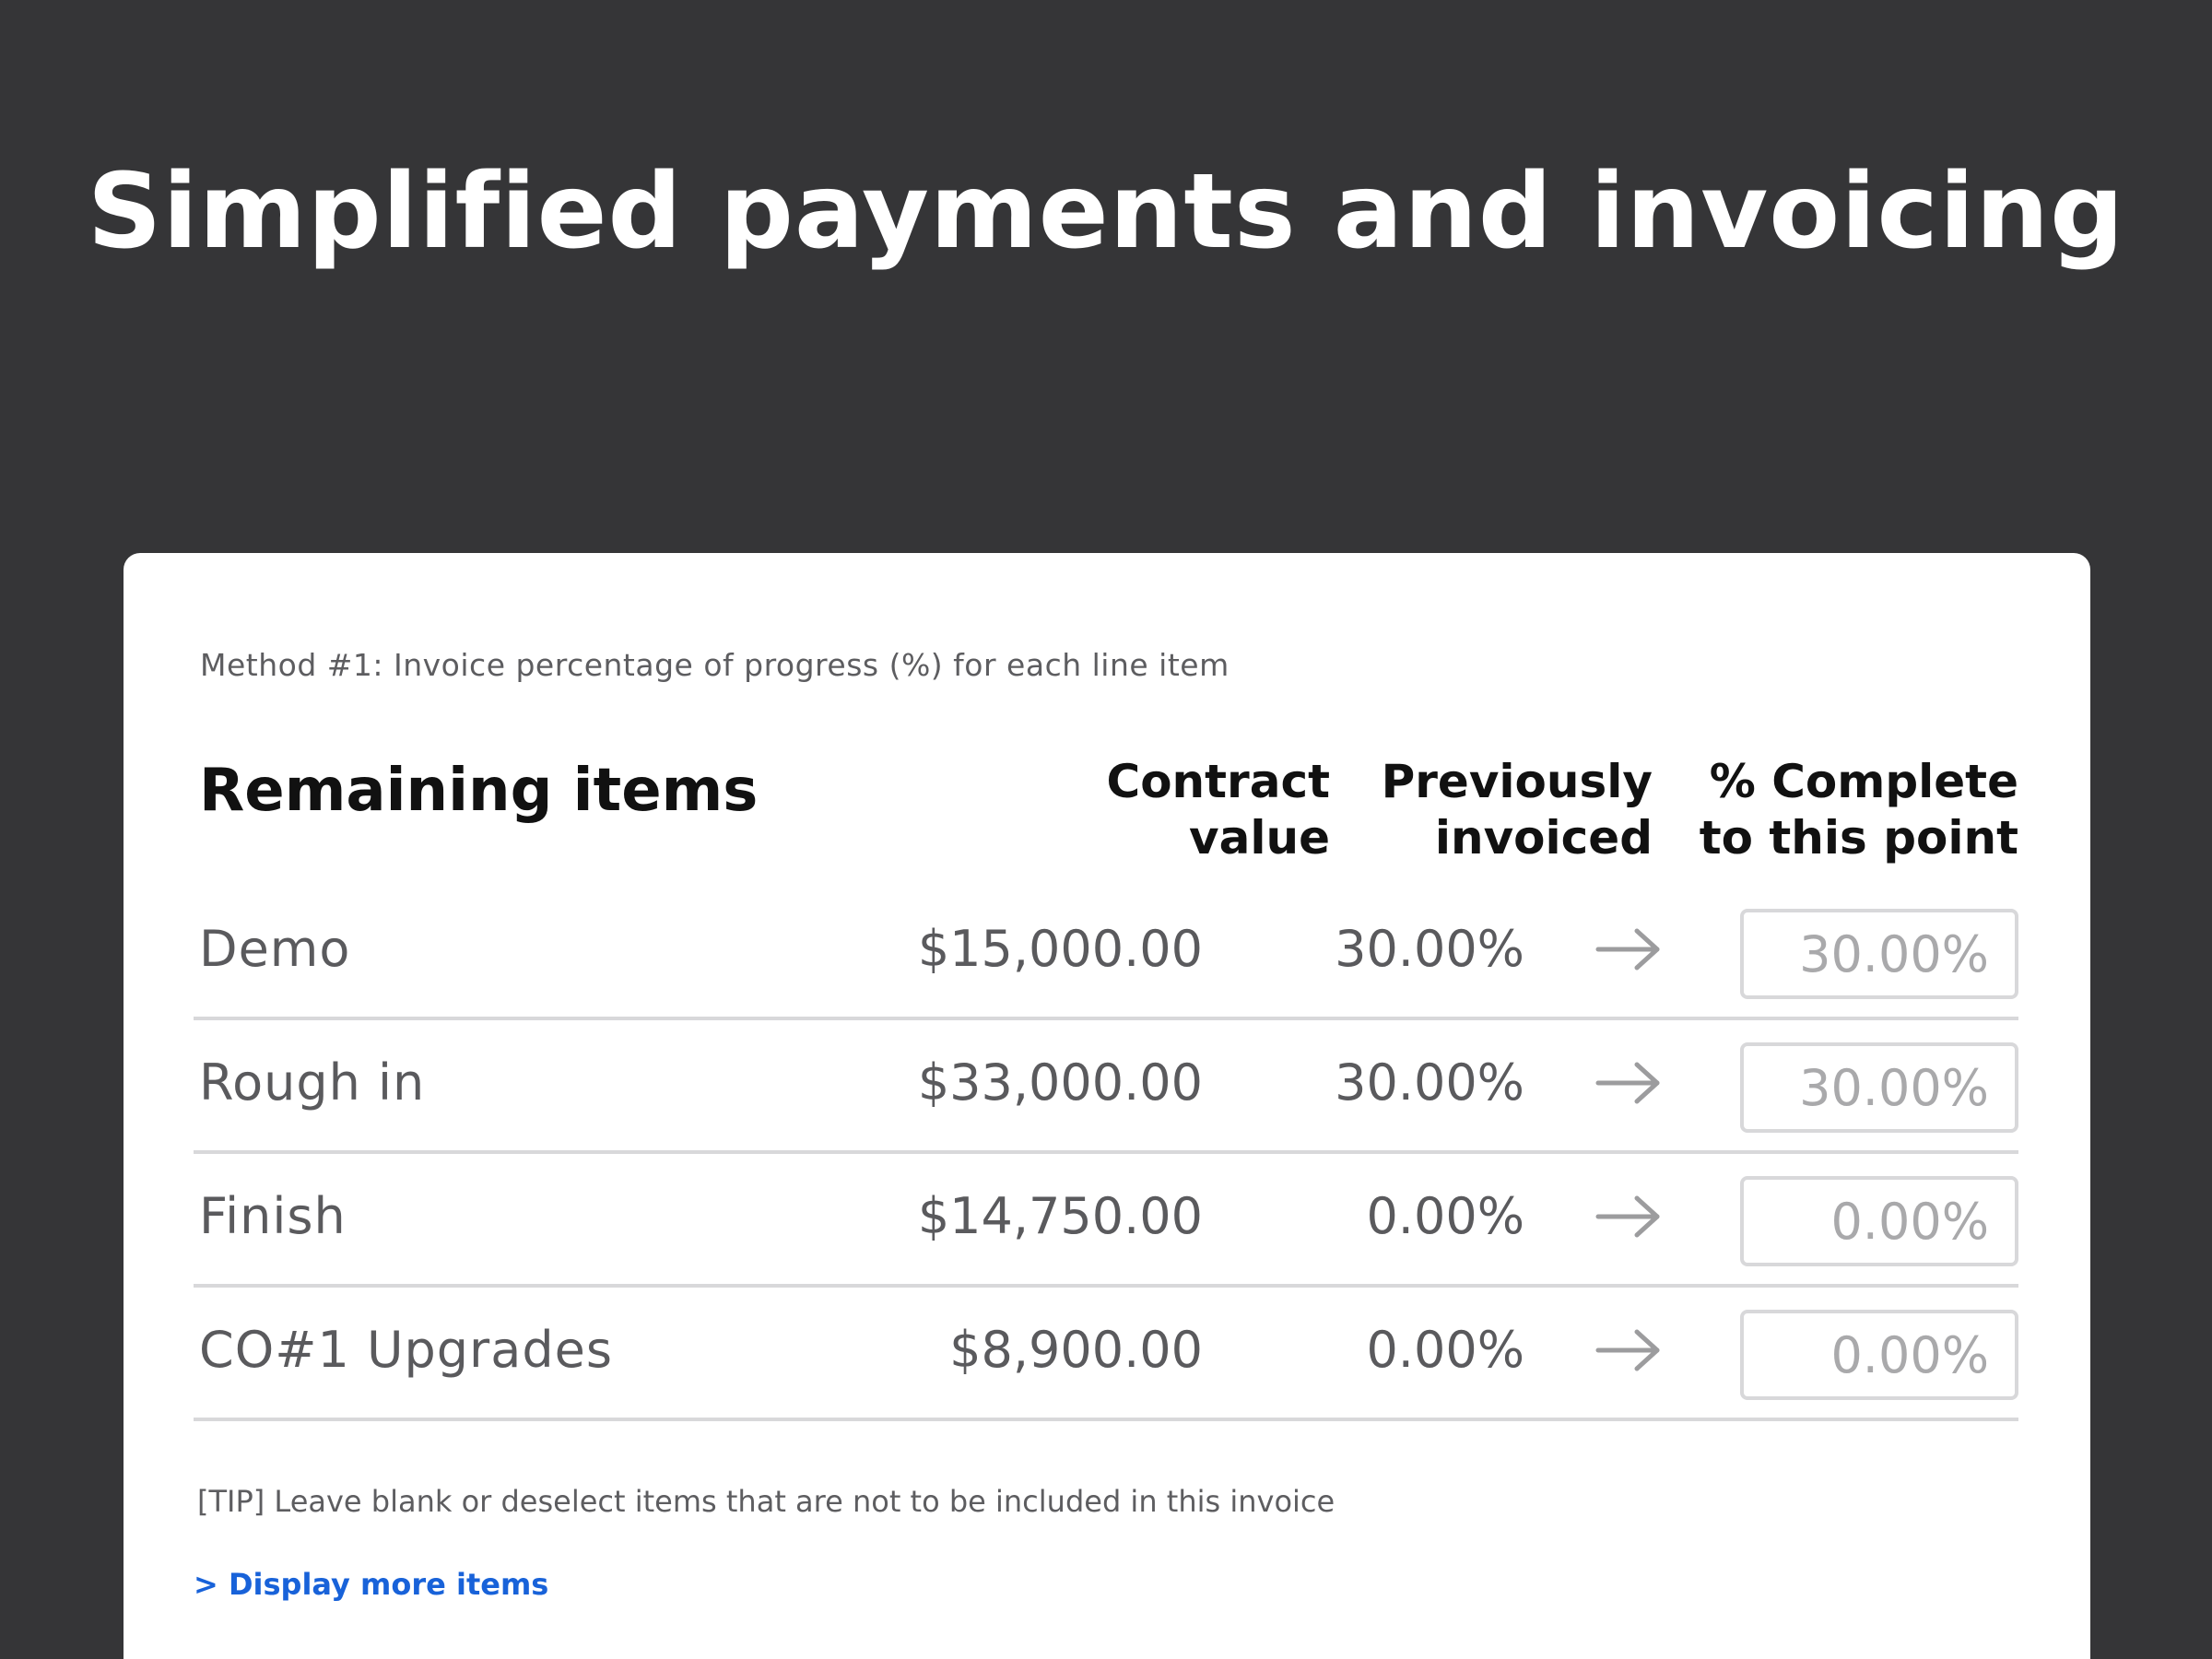 This screenshot has height=1659, width=2212. What do you see at coordinates (406, 1350) in the screenshot?
I see `line-item-name: CO#1 Upgrades` at bounding box center [406, 1350].